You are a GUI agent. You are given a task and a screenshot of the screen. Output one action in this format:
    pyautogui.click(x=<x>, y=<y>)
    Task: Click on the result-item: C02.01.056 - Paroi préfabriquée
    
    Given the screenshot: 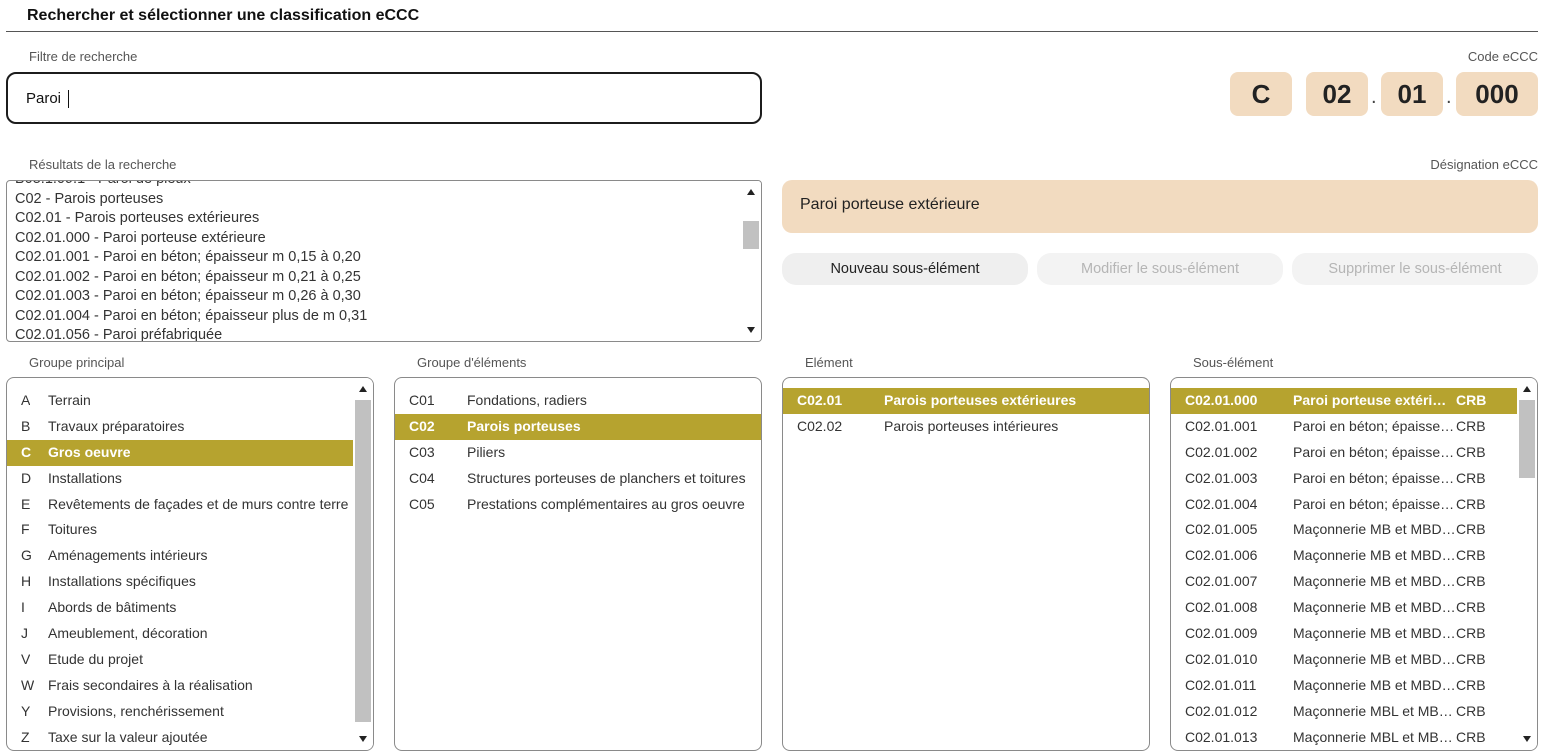 What is the action you would take?
    pyautogui.click(x=191, y=333)
    